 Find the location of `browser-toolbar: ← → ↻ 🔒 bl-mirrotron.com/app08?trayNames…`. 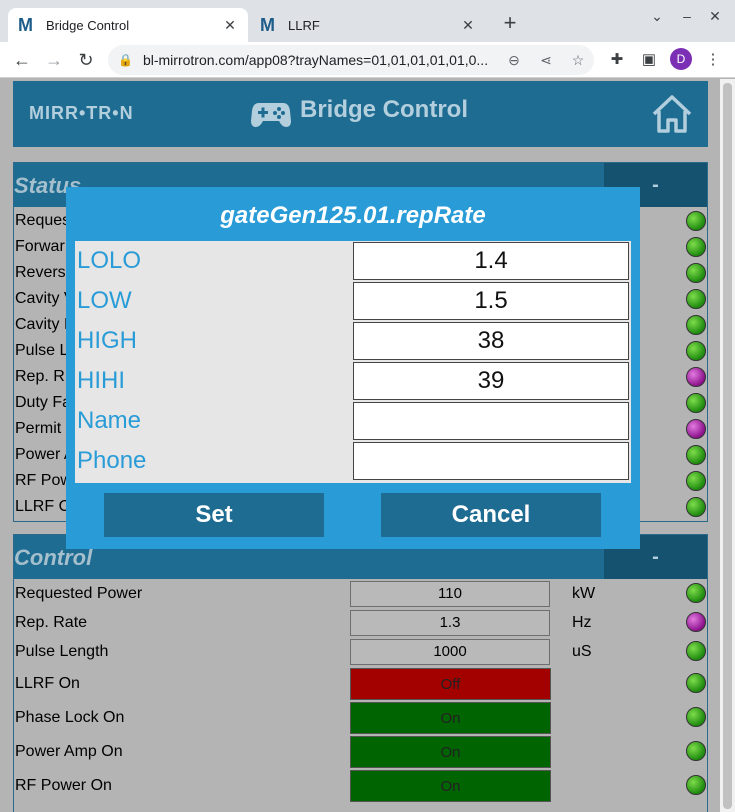

browser-toolbar: ← → ↻ 🔒 bl-mirrotron.com/app08?trayNames… is located at coordinates (367, 60).